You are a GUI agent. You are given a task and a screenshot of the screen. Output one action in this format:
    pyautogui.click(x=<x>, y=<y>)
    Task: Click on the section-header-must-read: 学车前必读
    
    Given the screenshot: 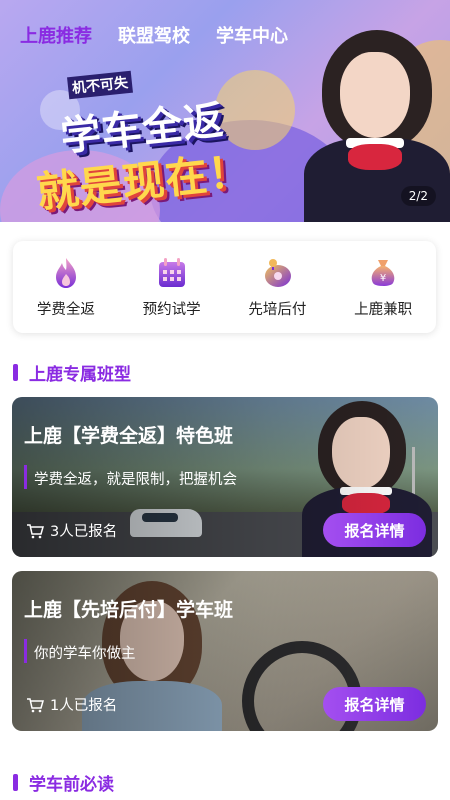 What is the action you would take?
    pyautogui.click(x=63, y=782)
    